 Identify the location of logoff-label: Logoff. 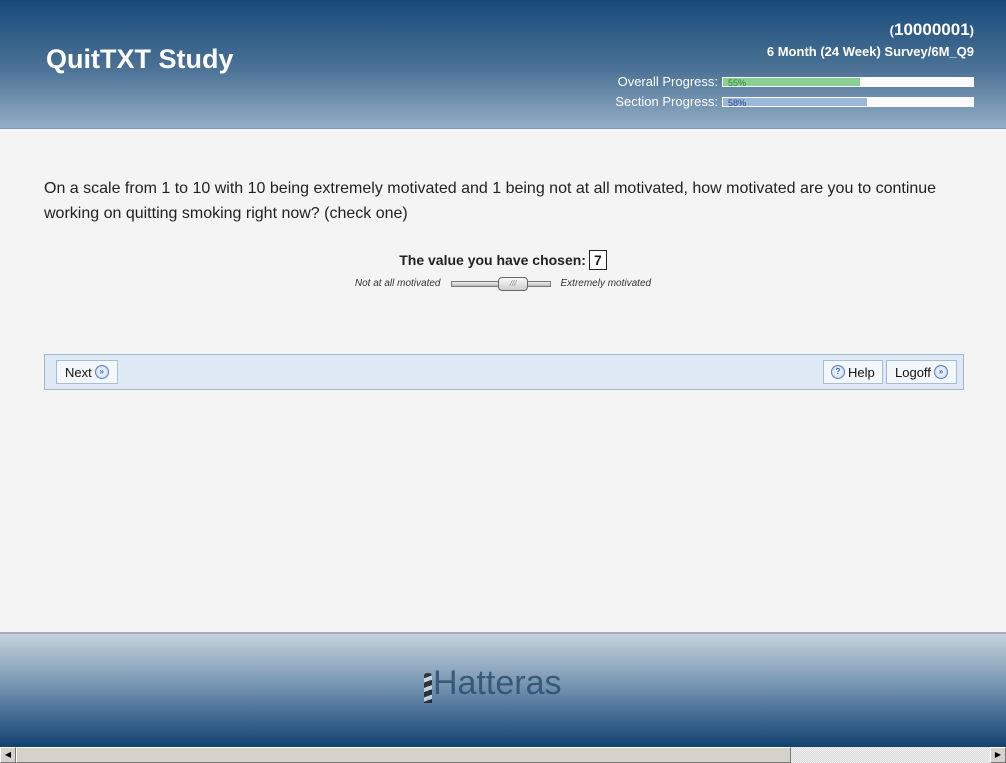
(913, 372).